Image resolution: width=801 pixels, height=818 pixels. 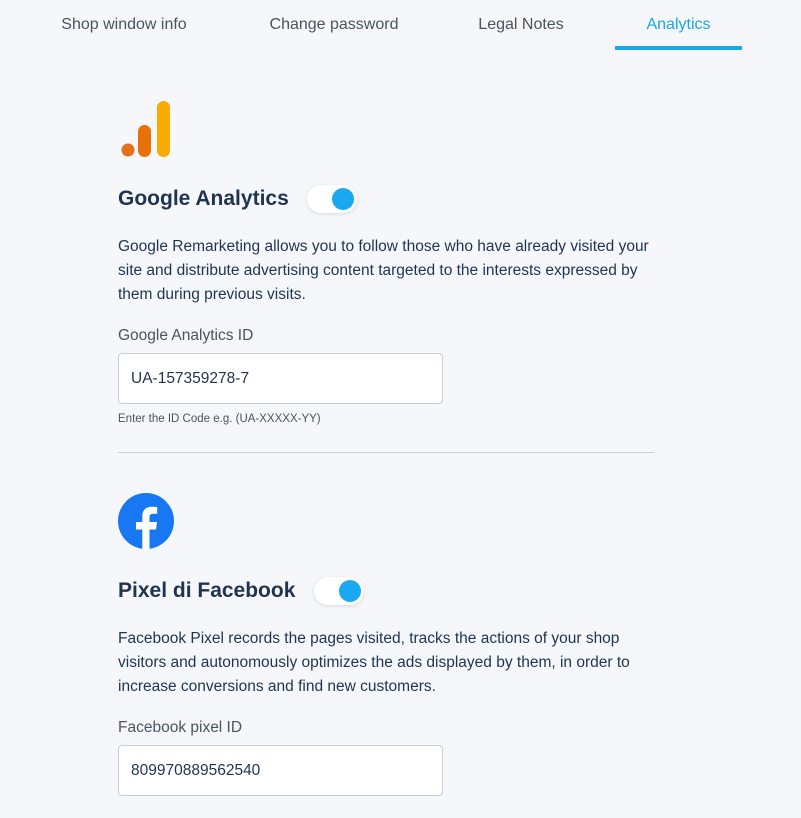 I want to click on facebook-pixel-title: Pixel di Facebook, so click(x=207, y=590).